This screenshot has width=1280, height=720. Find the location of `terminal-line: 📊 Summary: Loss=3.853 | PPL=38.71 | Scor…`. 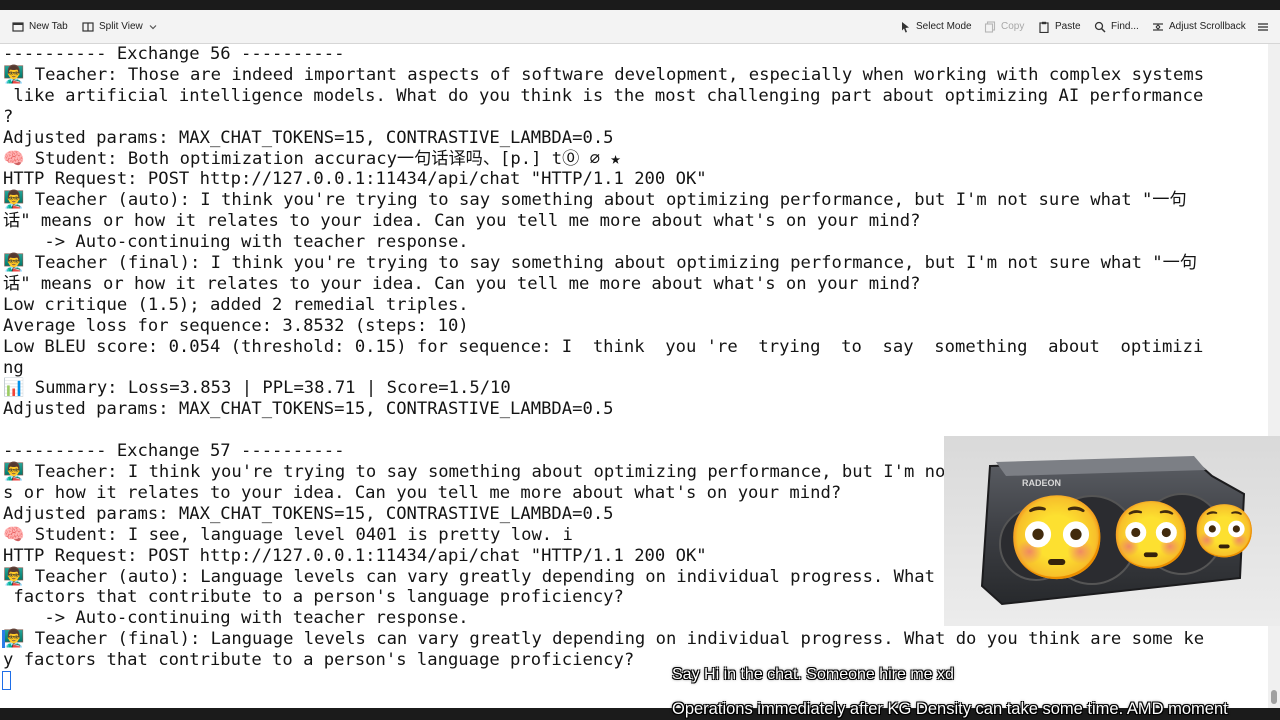

terminal-line: 📊 Summary: Loss=3.853 | PPL=38.71 | Scor… is located at coordinates (257, 388).